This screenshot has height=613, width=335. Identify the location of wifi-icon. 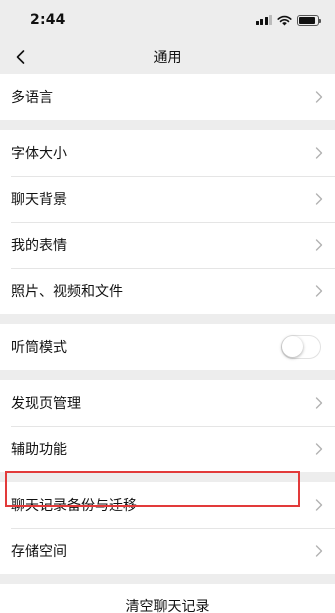
(284, 20).